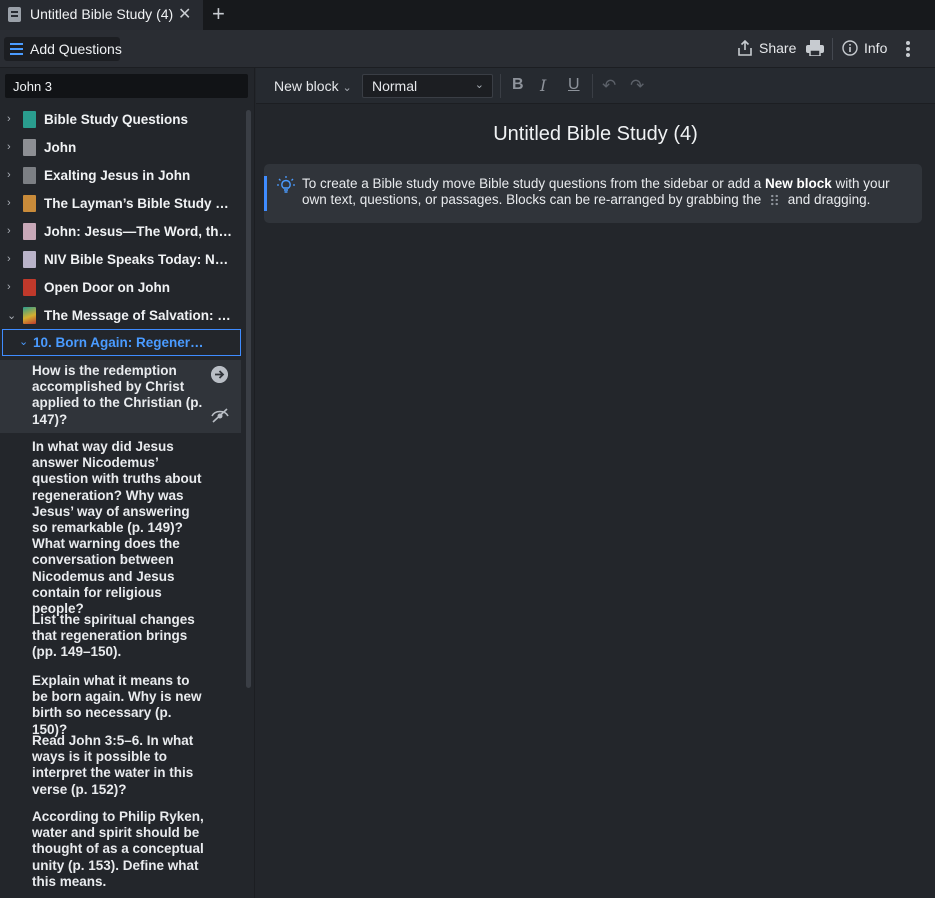  Describe the element at coordinates (139, 203) in the screenshot. I see `book-title: The Layman’s Bible Study Notebook` at that location.